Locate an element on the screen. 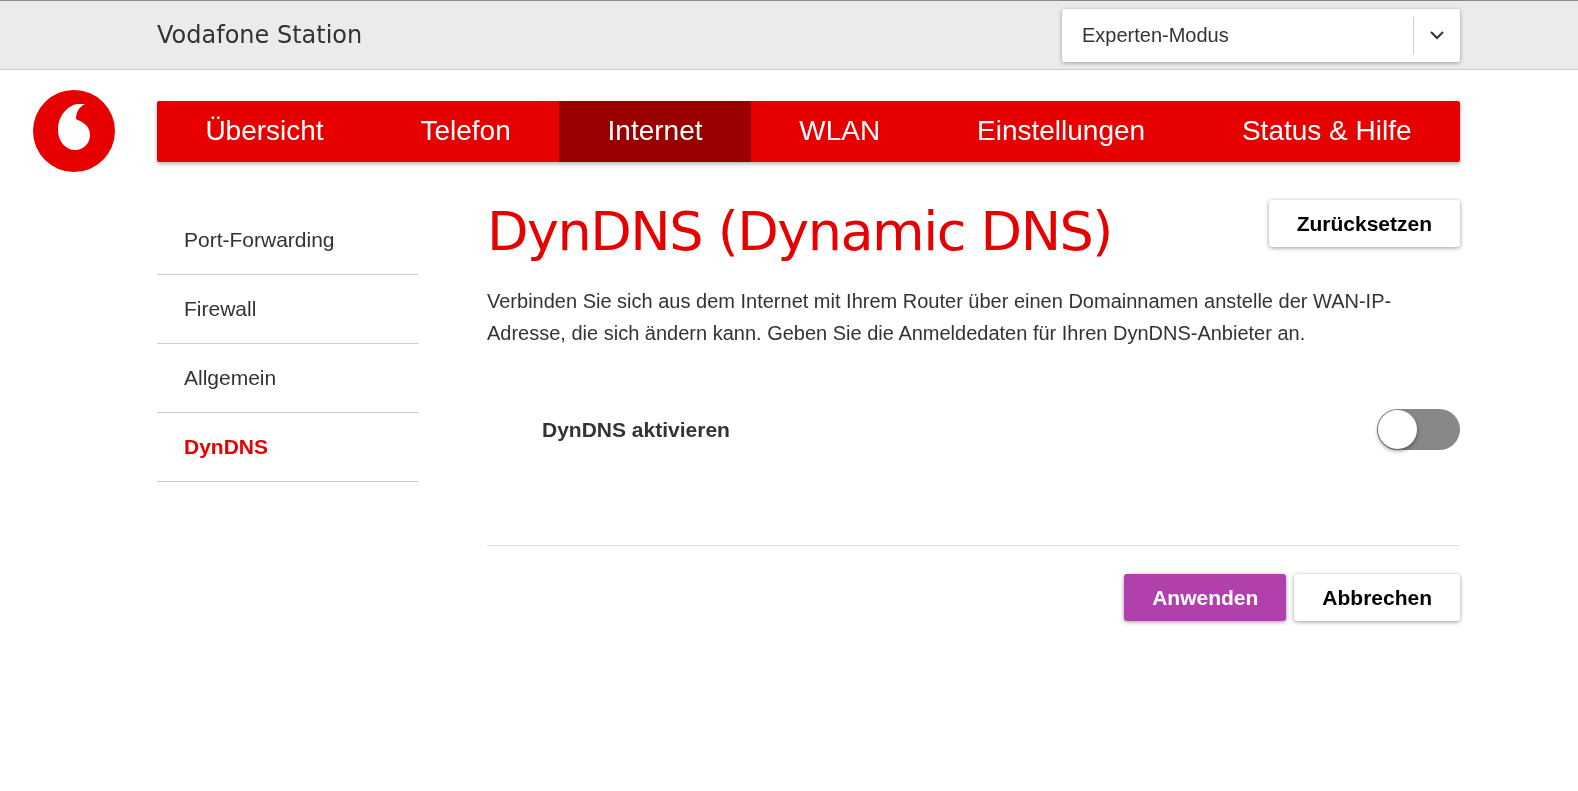 The image size is (1578, 791). nav-tab: Telefon is located at coordinates (466, 131).